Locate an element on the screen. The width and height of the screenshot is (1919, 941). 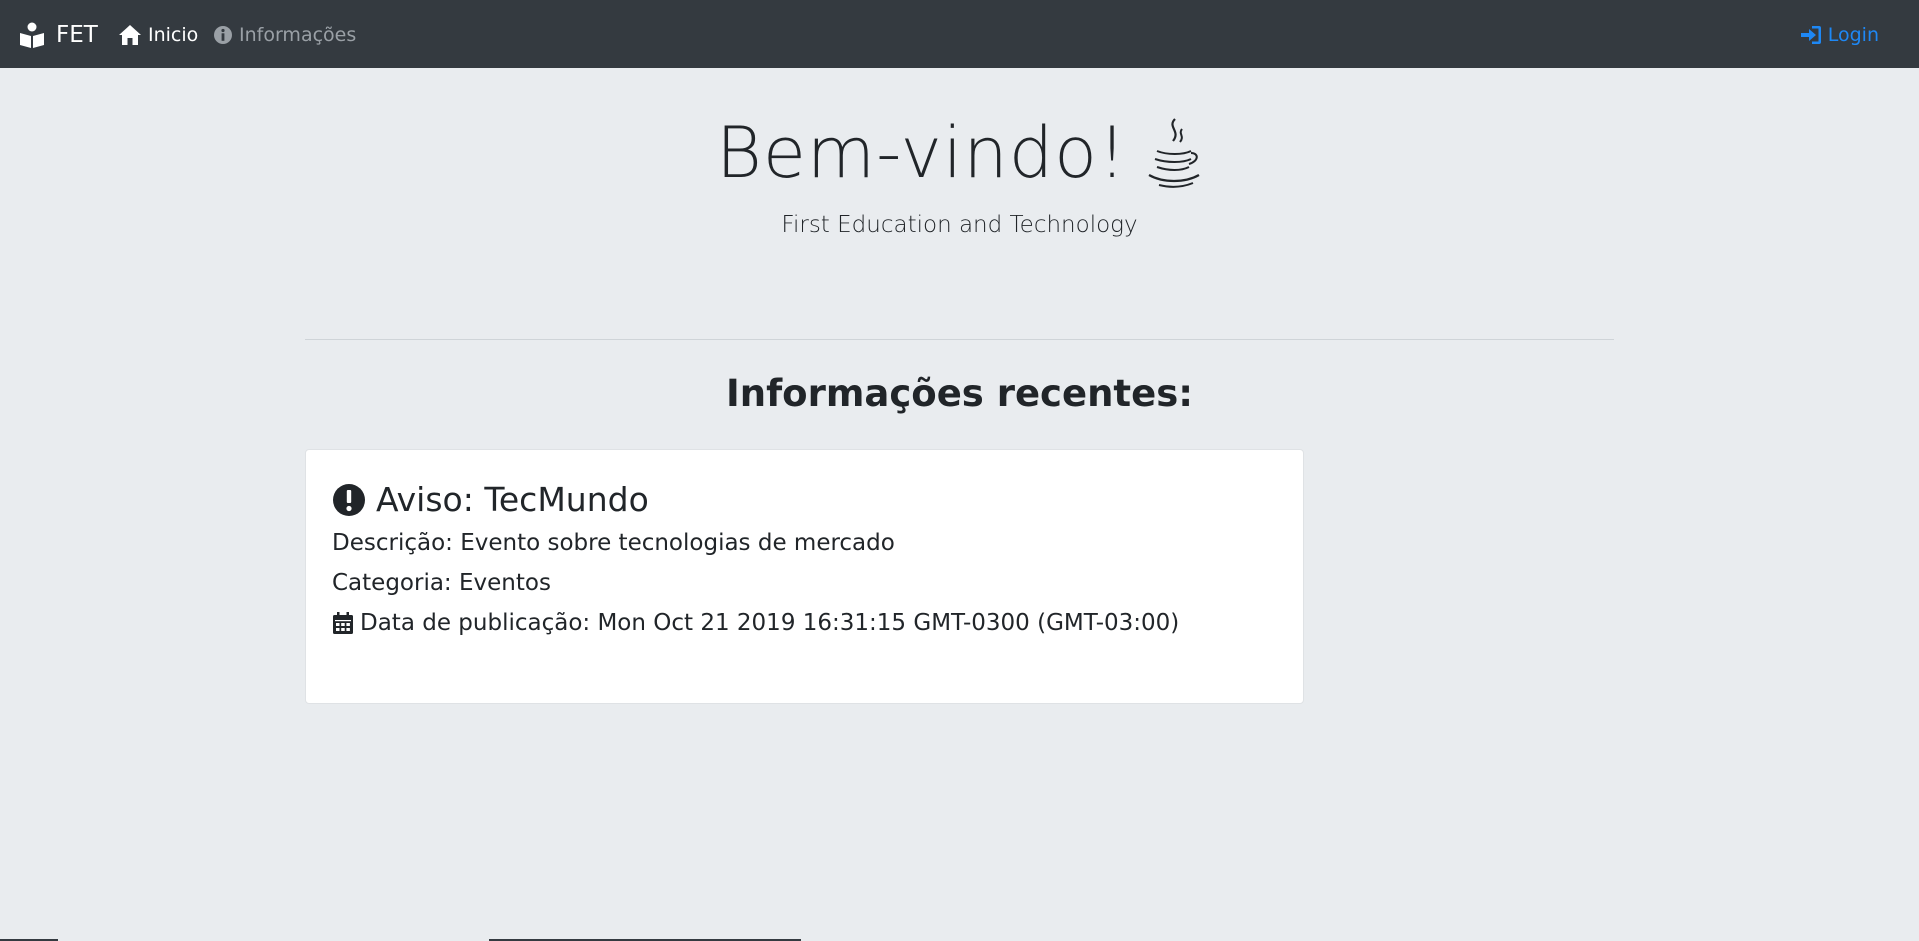
sign-in-icon is located at coordinates (1811, 35).